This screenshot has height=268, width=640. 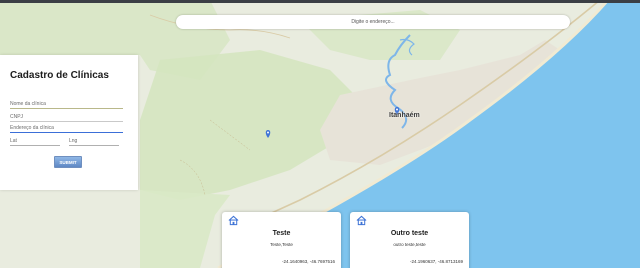 What do you see at coordinates (66, 128) in the screenshot?
I see `address-field` at bounding box center [66, 128].